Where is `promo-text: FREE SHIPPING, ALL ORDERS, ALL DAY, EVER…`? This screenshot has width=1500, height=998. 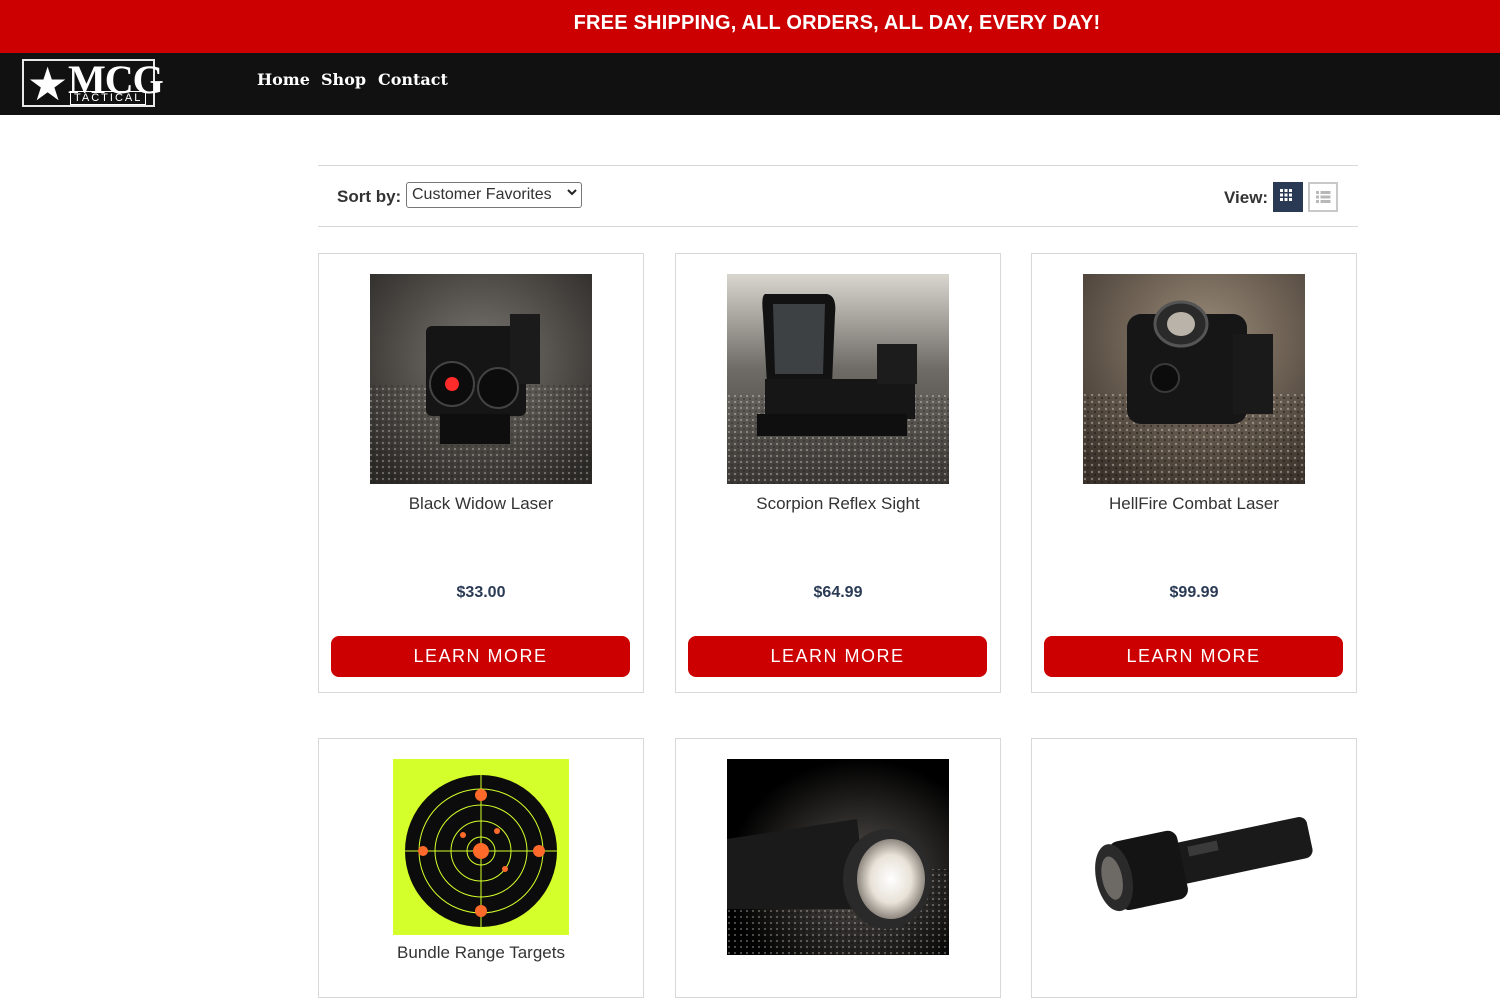 promo-text: FREE SHIPPING, ALL ORDERS, ALL DAY, EVER… is located at coordinates (837, 23).